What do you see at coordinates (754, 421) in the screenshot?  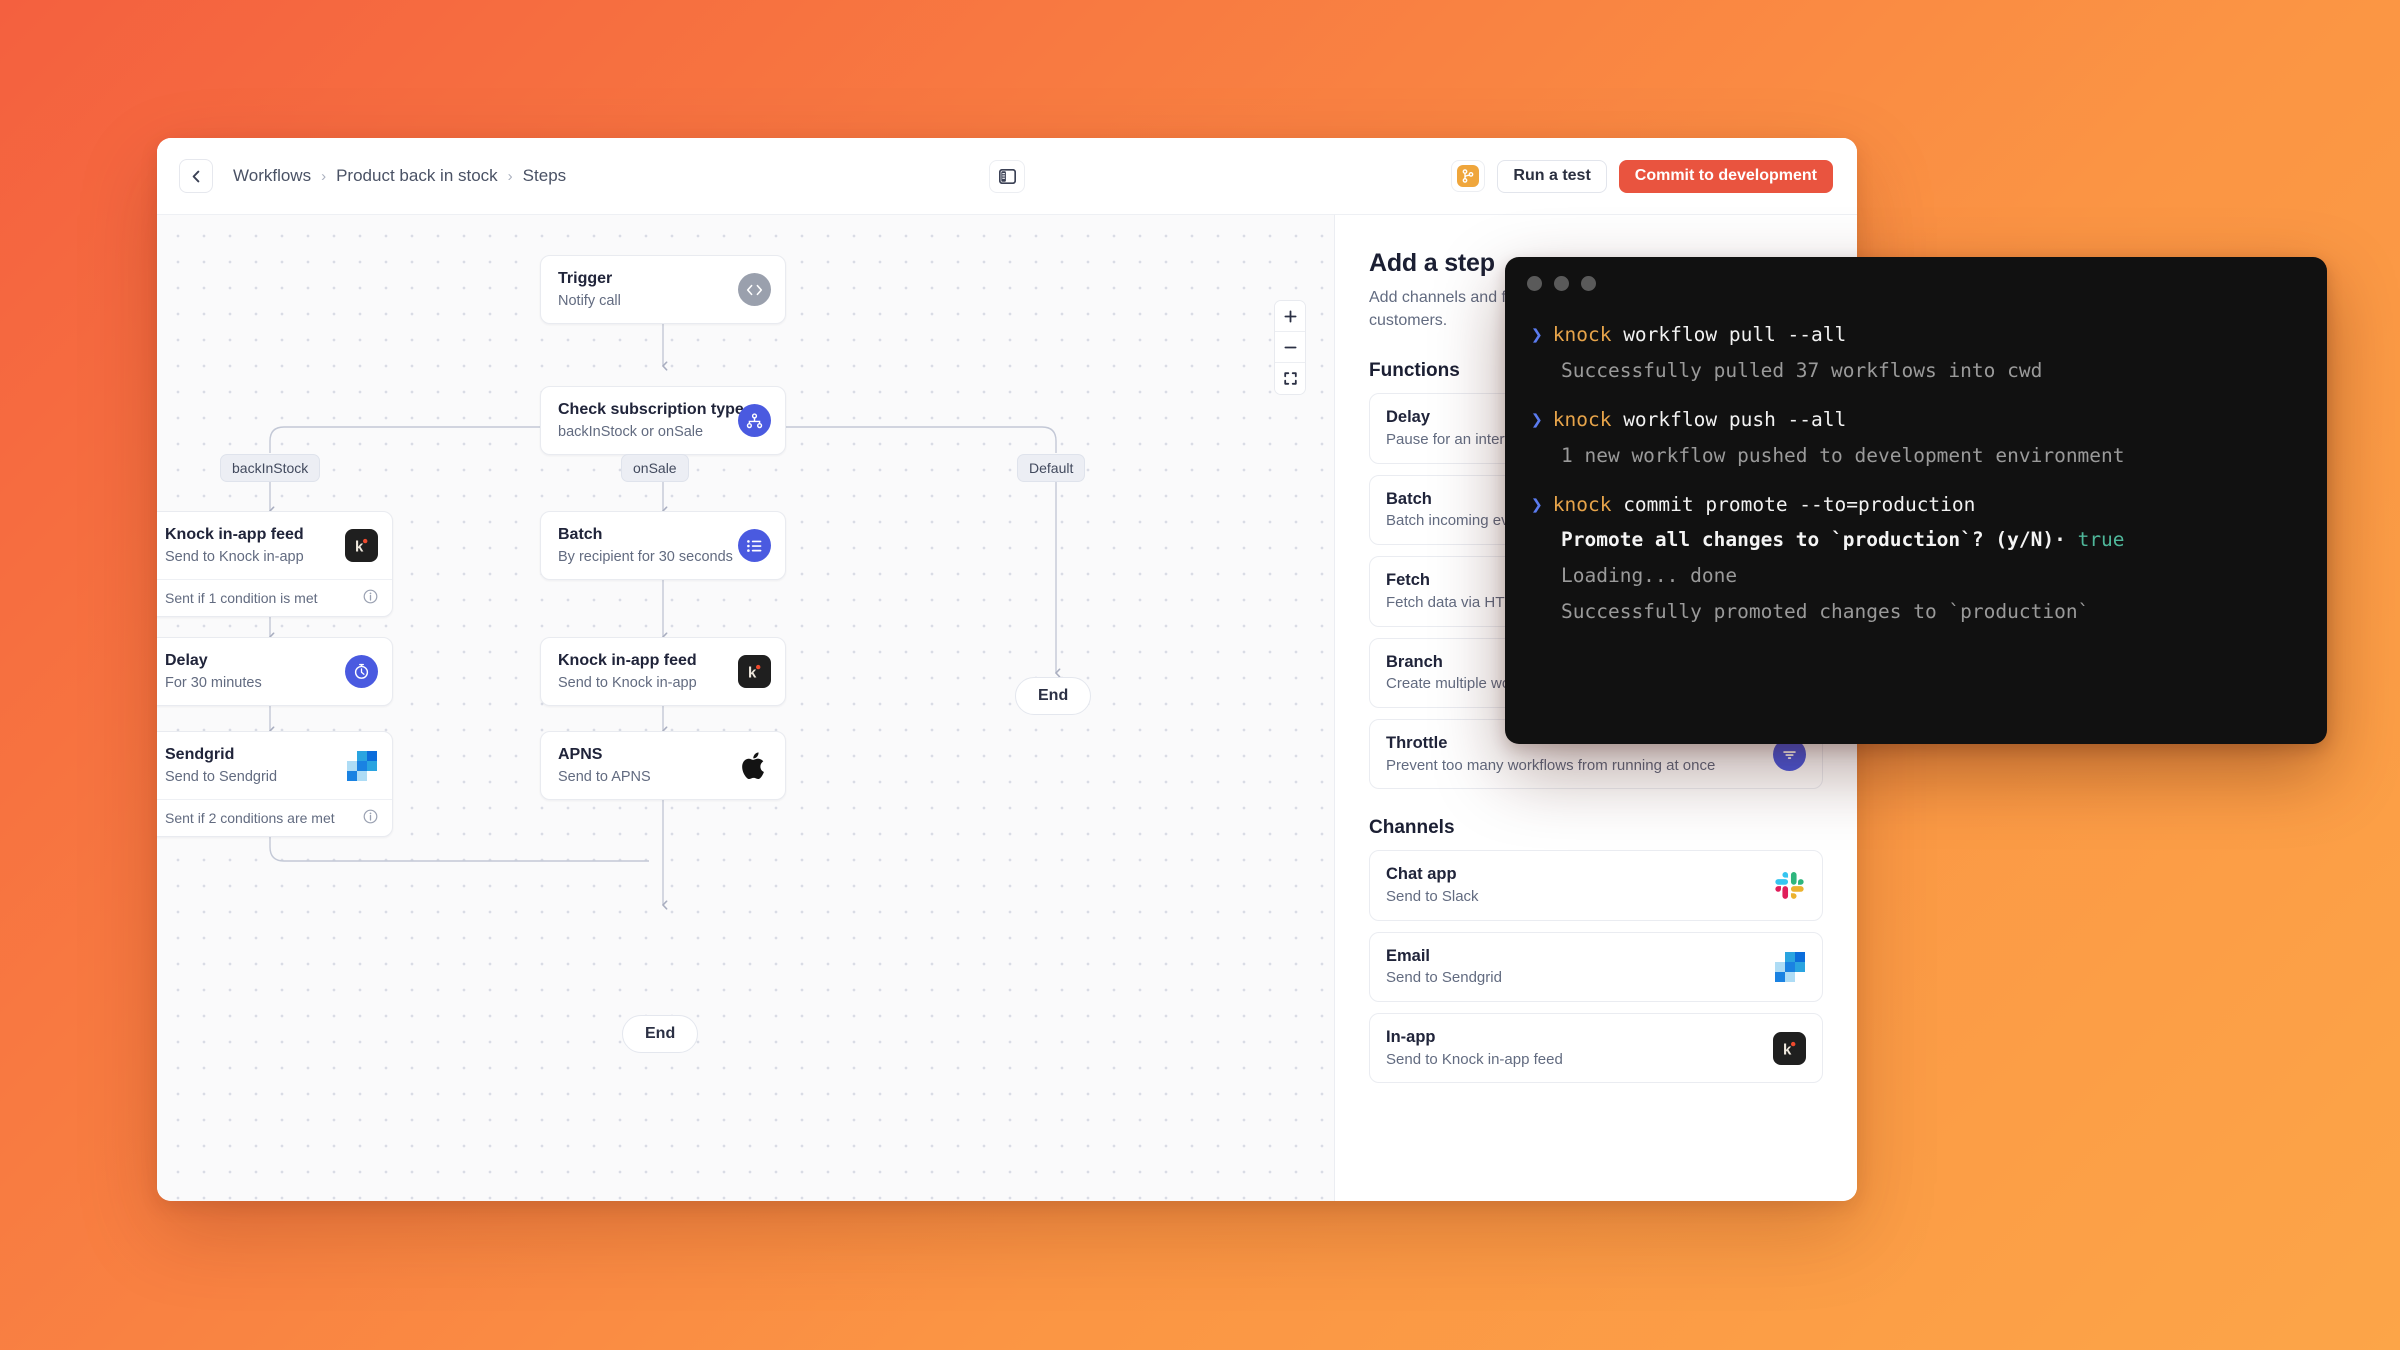 I see `branch-icon` at bounding box center [754, 421].